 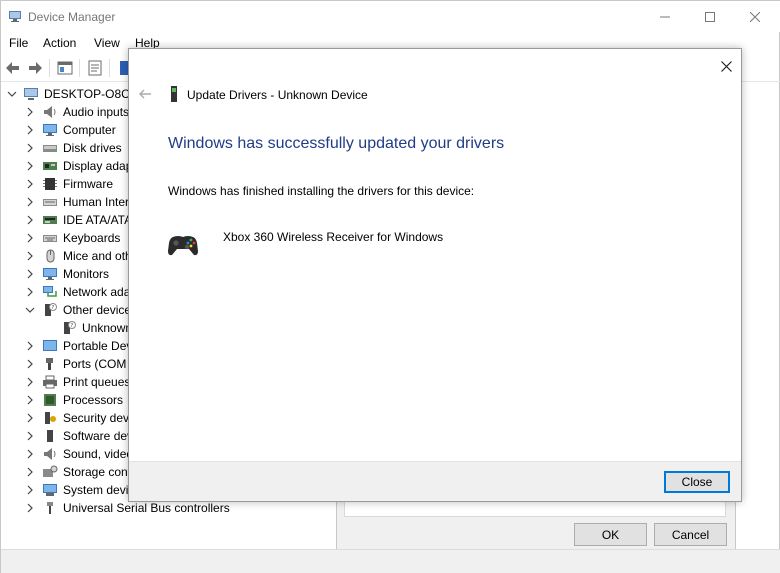 What do you see at coordinates (50, 454) in the screenshot?
I see `sound-icon` at bounding box center [50, 454].